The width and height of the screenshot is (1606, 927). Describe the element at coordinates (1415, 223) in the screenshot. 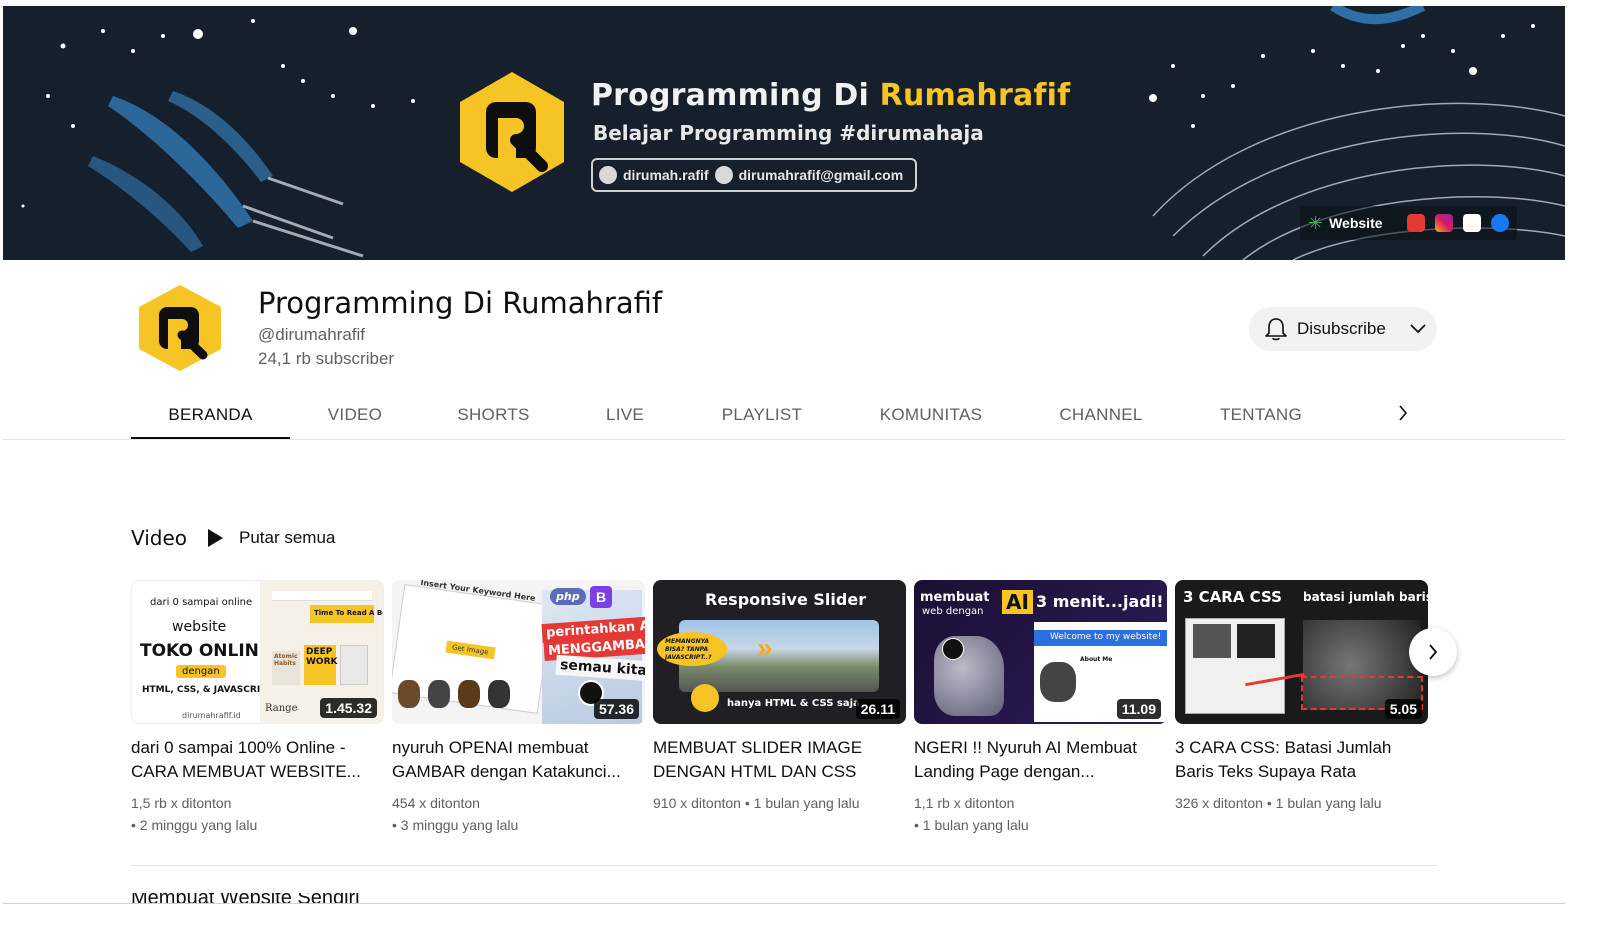

I see `youtube-icon` at that location.